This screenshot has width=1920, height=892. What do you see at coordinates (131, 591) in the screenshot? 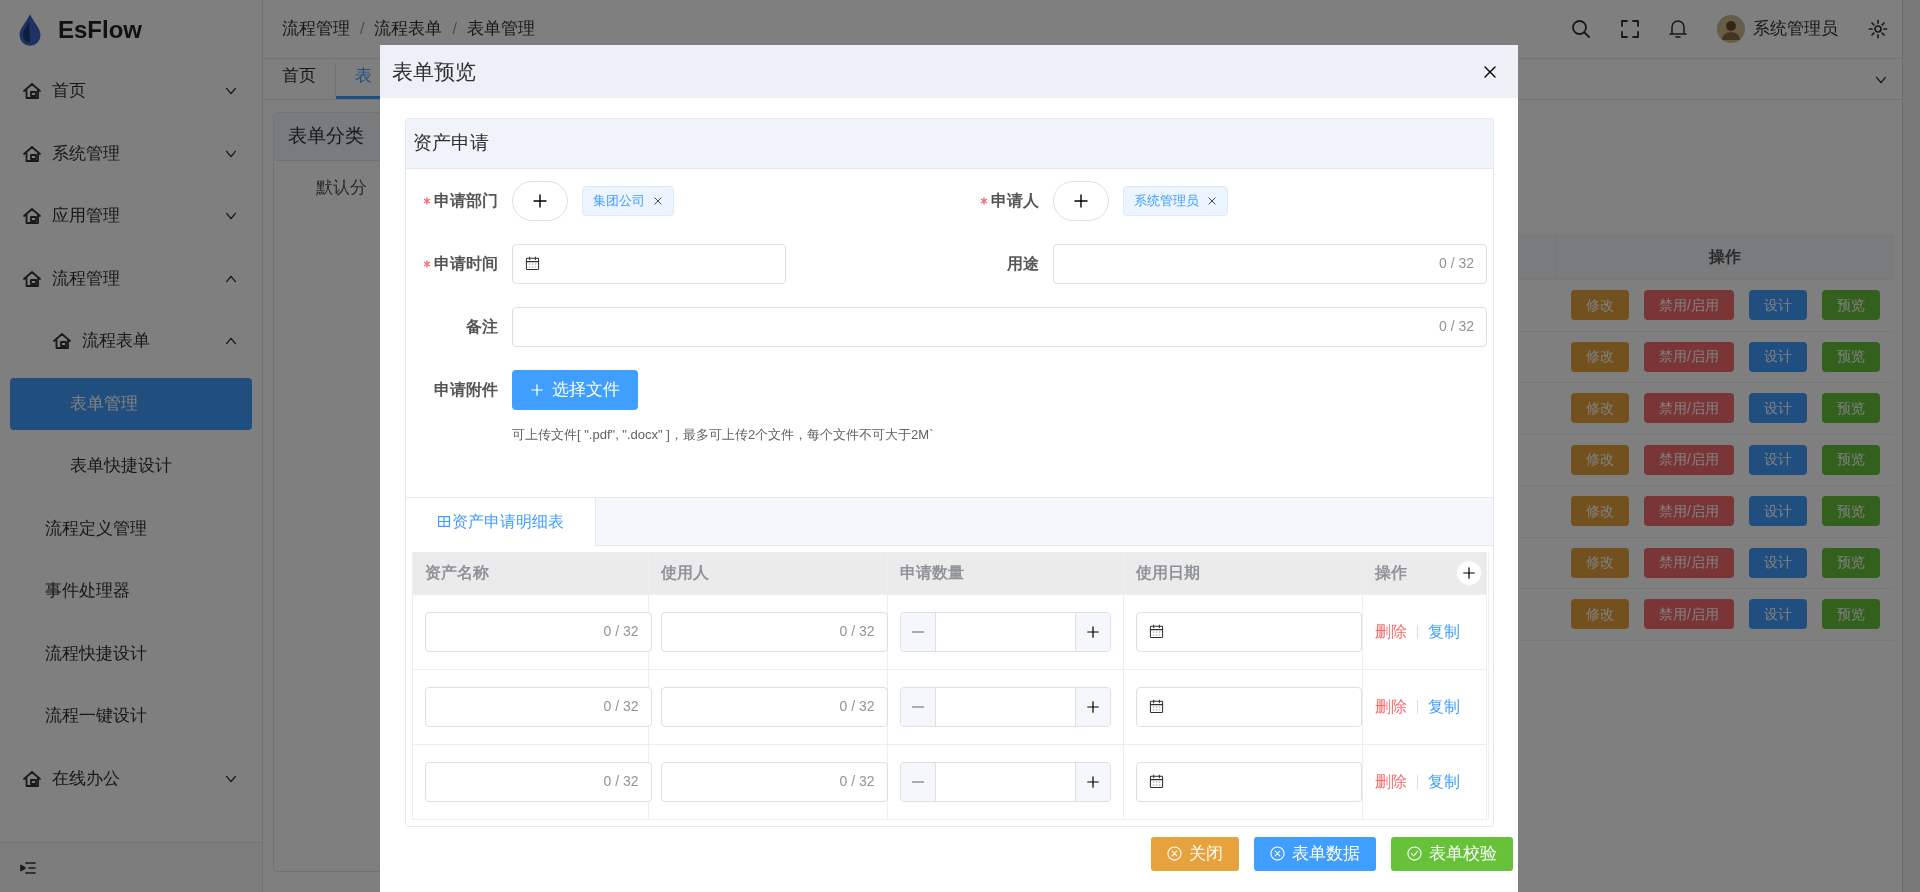
I see `sidebar-item: 事件处理器` at bounding box center [131, 591].